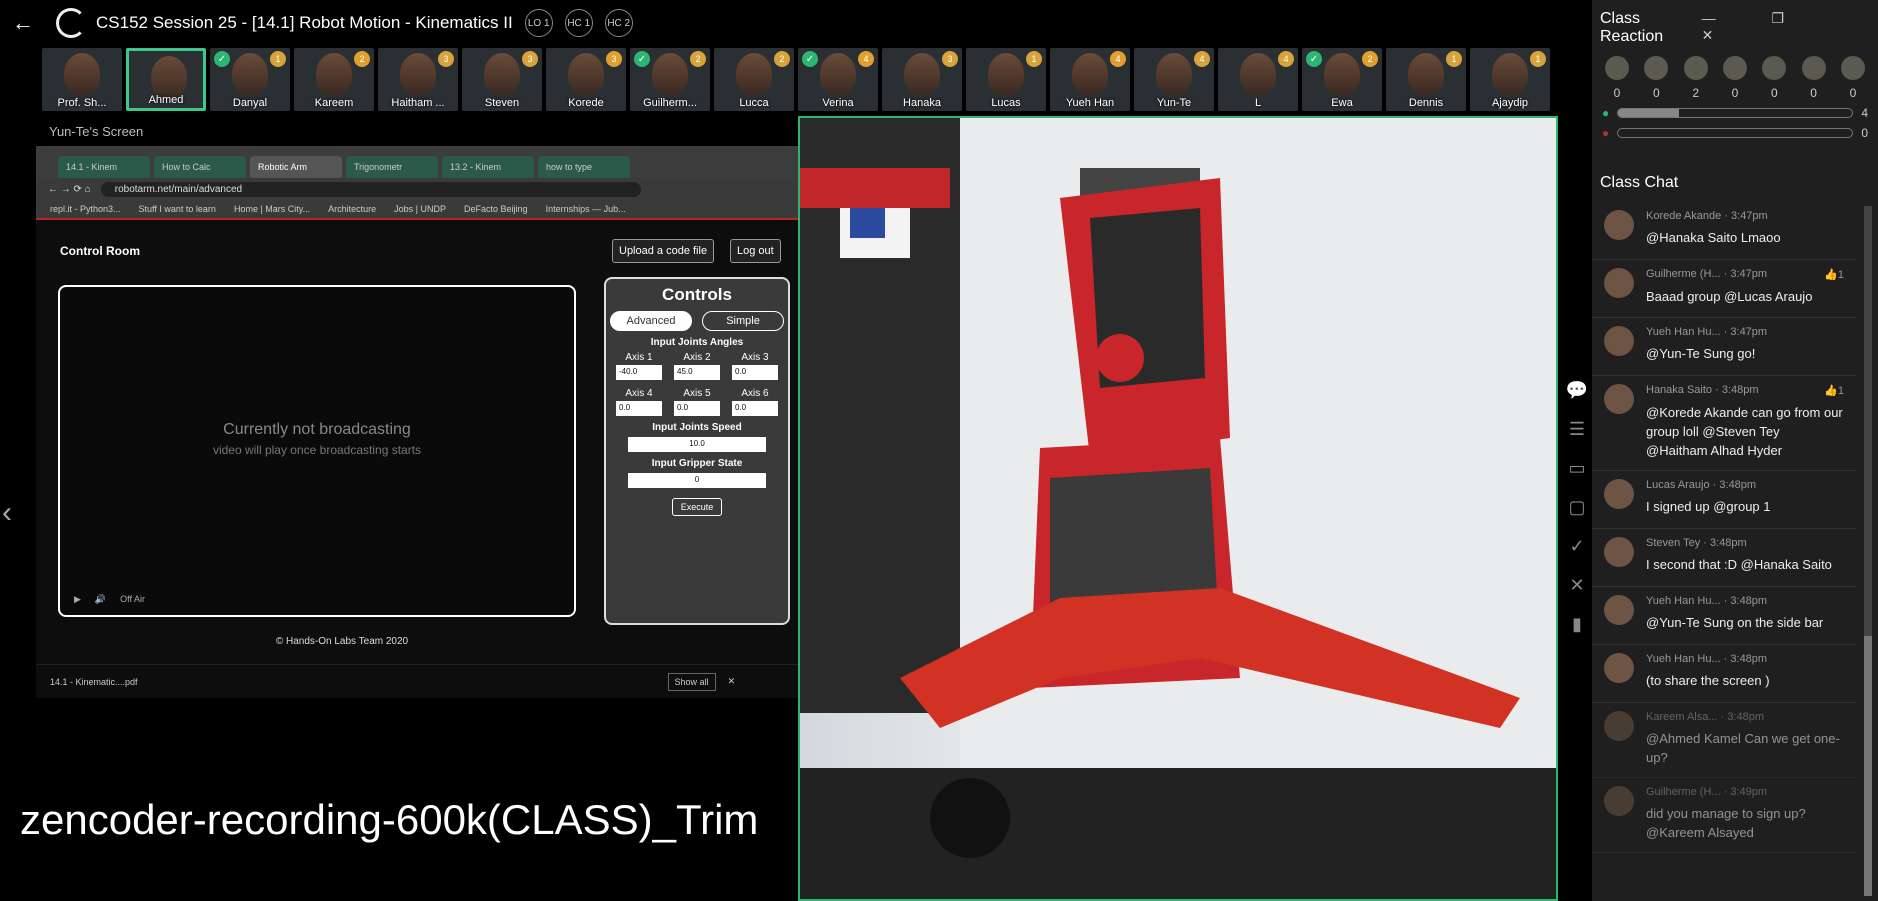 The width and height of the screenshot is (1878, 901). Describe the element at coordinates (177, 209) in the screenshot. I see `bookmark: Stuff I want to learn` at that location.